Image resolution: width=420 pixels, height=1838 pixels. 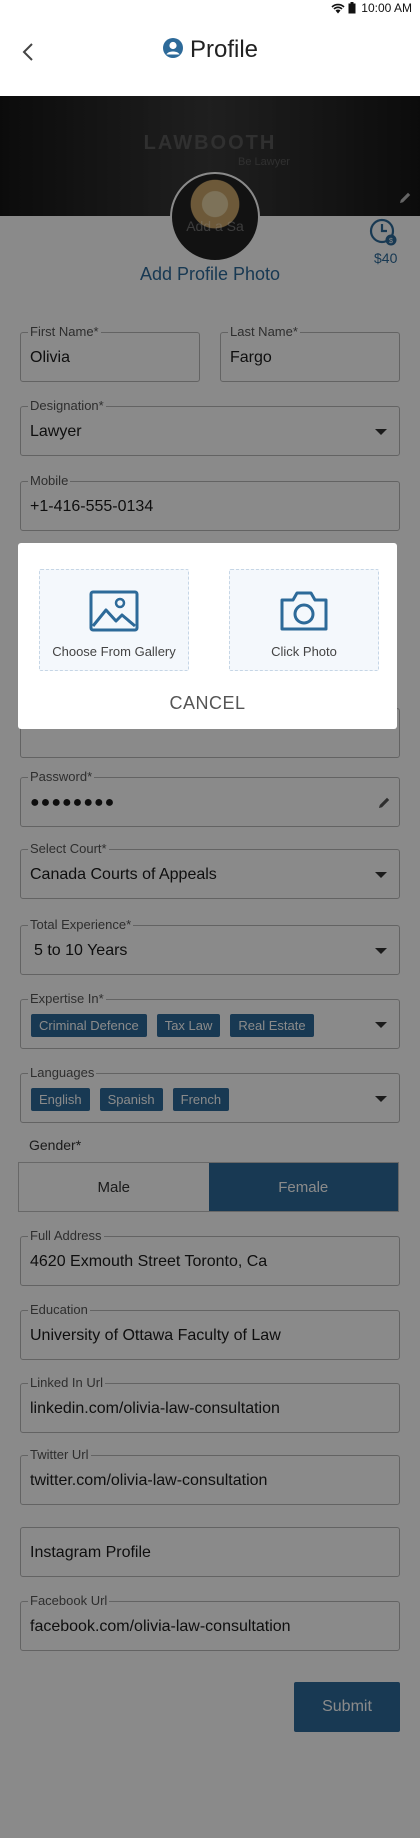 What do you see at coordinates (352, 8) in the screenshot?
I see `battery-icon` at bounding box center [352, 8].